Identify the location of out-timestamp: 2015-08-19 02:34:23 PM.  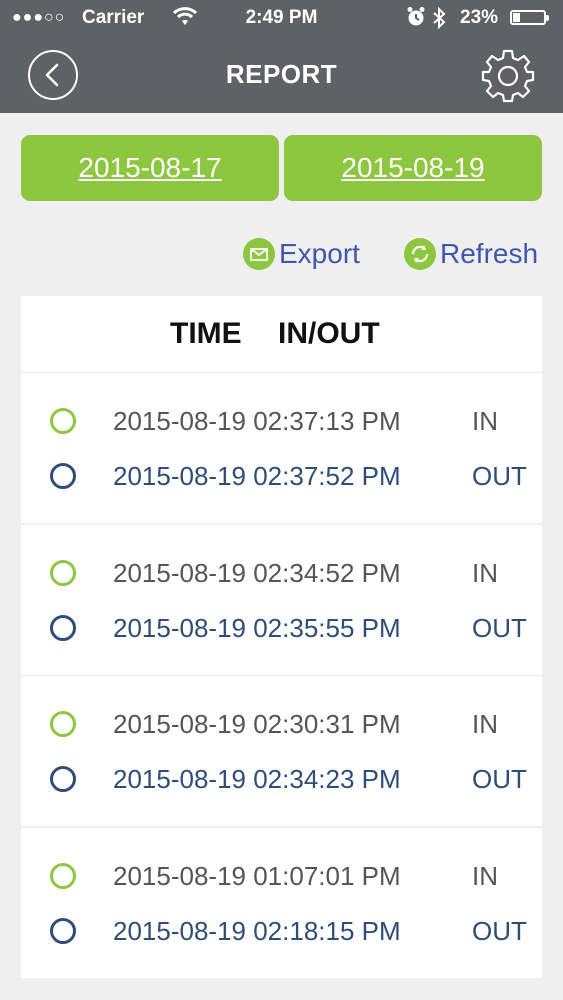
(257, 779).